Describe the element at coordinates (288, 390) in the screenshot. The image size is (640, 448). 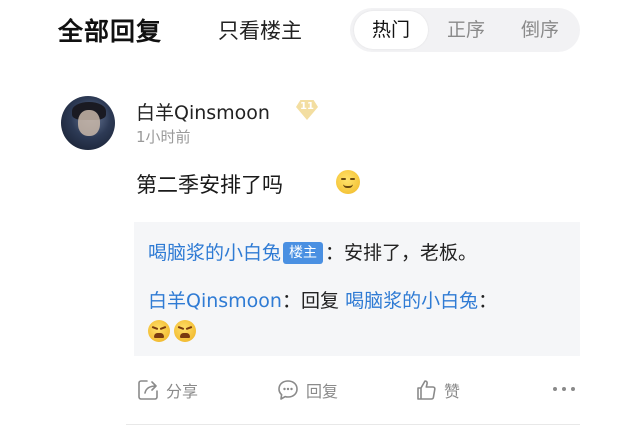
I see `comment-icon` at that location.